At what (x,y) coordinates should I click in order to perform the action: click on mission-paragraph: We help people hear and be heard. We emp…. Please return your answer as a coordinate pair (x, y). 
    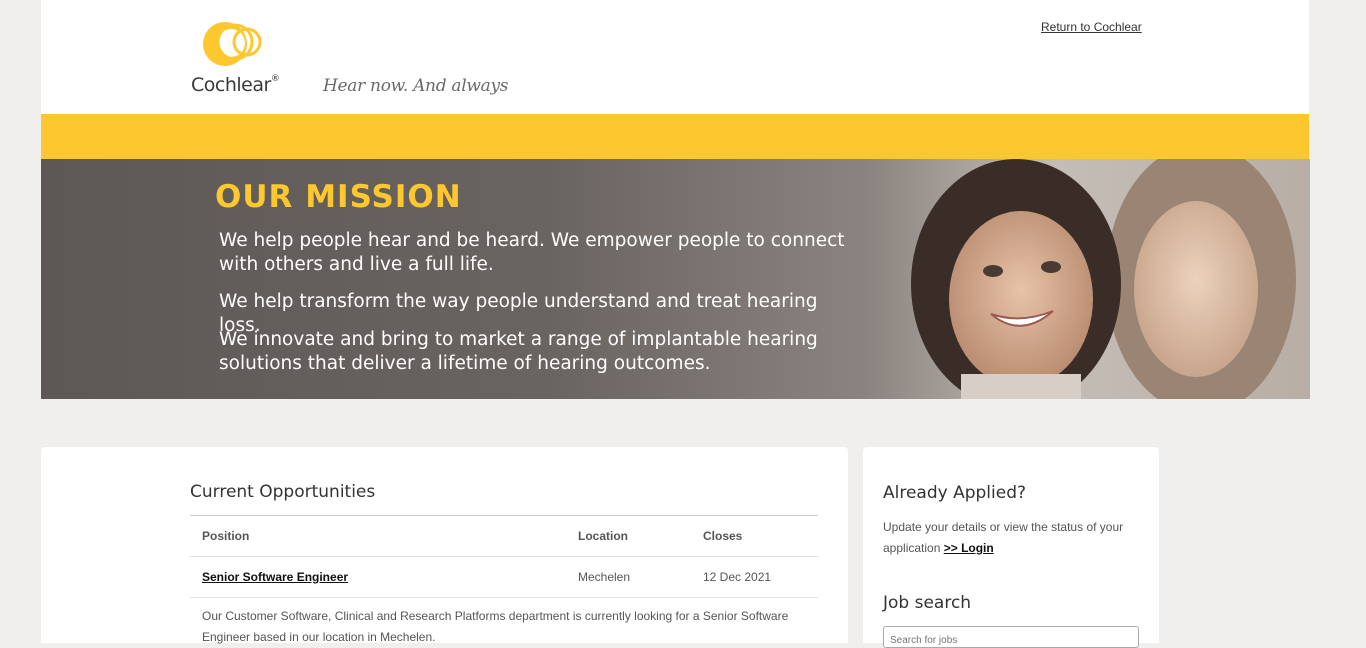
    Looking at the image, I should click on (532, 252).